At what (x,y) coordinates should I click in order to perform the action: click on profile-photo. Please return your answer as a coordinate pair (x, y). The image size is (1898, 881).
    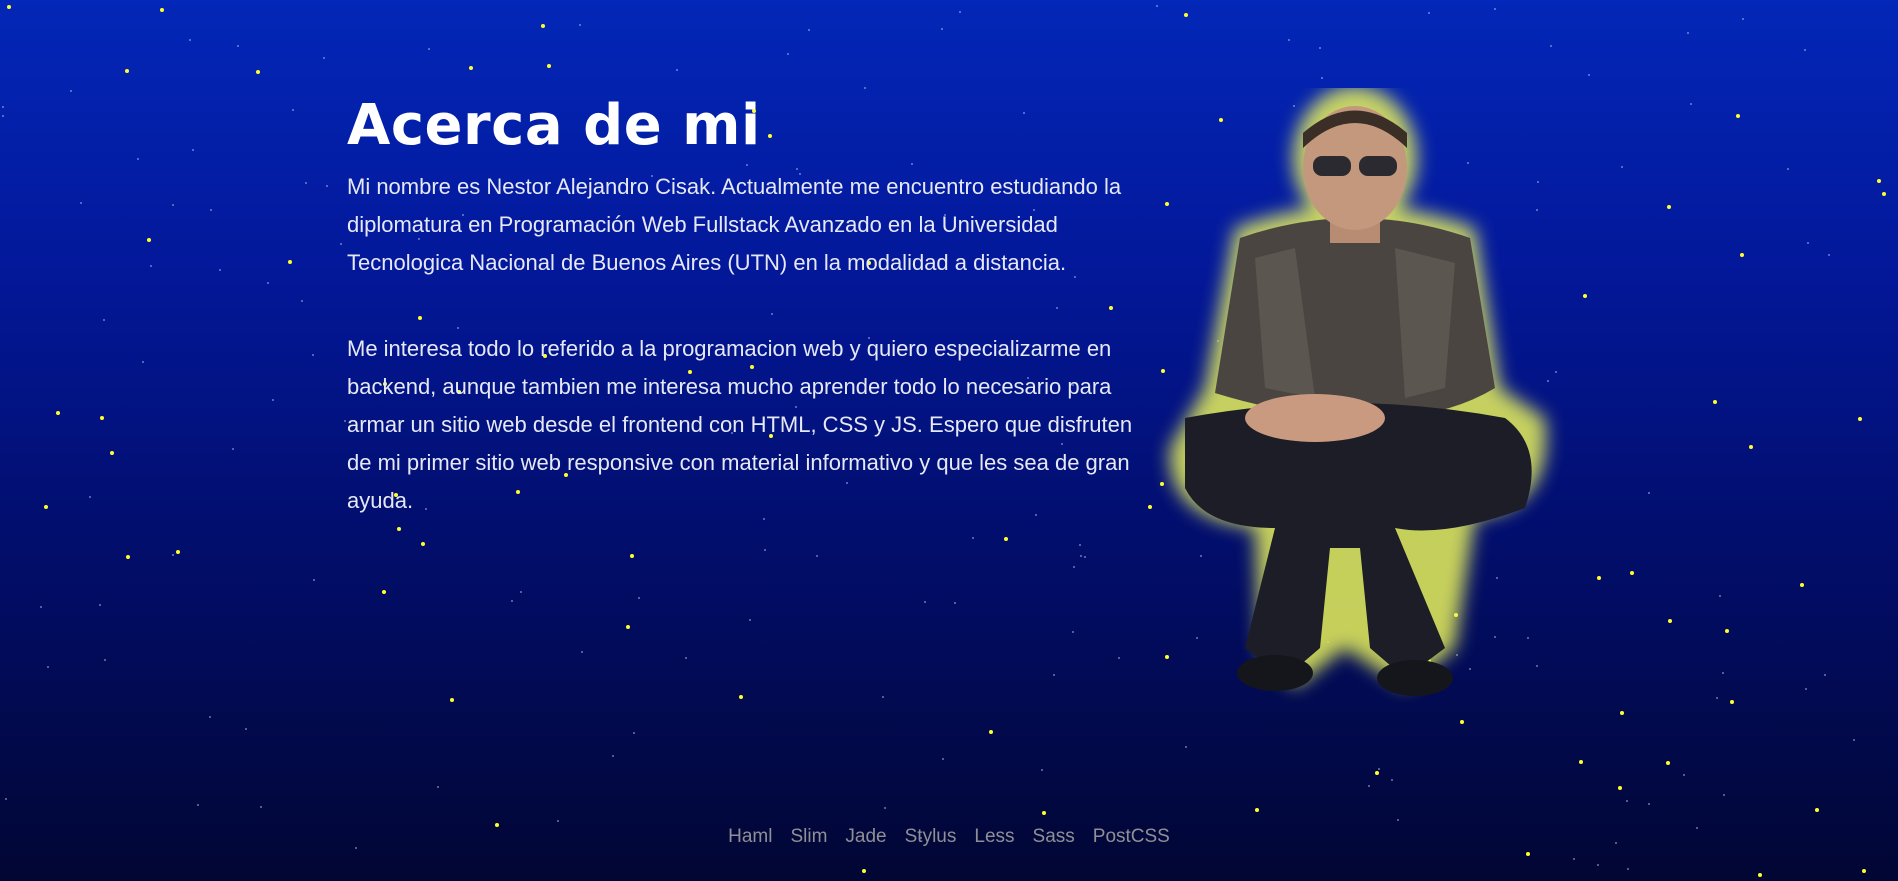
    Looking at the image, I should click on (1358, 392).